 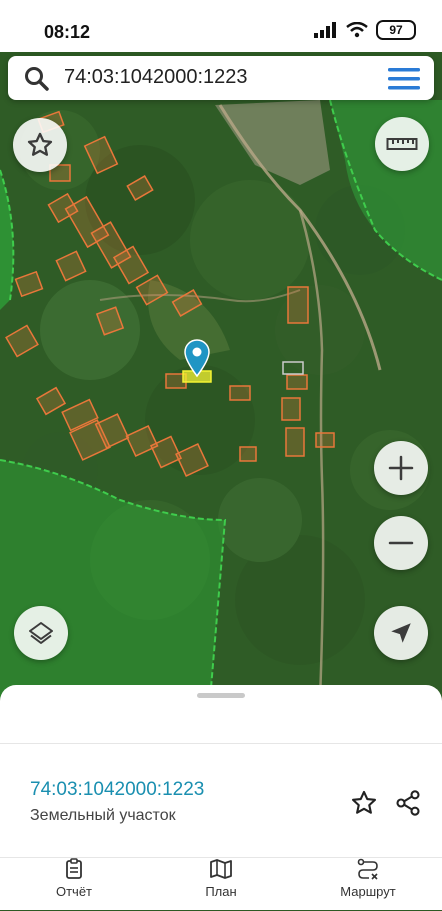 I want to click on my-location-button, so click(x=401, y=633).